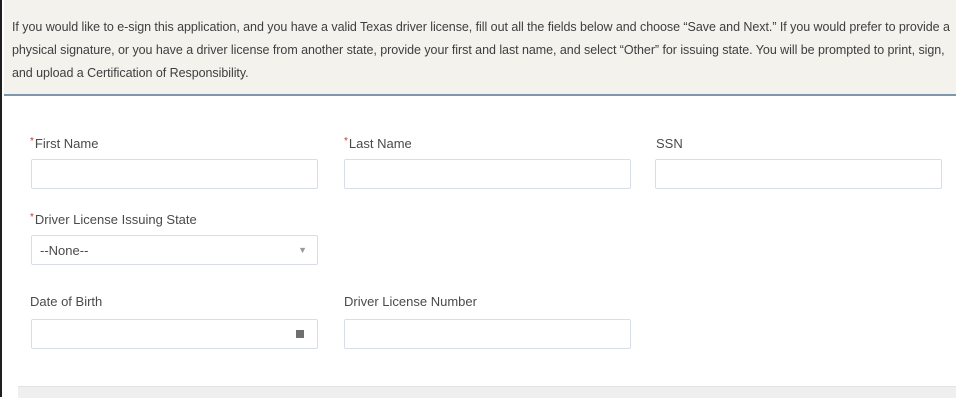 The height and width of the screenshot is (398, 956). What do you see at coordinates (487, 334) in the screenshot?
I see `license-number-input` at bounding box center [487, 334].